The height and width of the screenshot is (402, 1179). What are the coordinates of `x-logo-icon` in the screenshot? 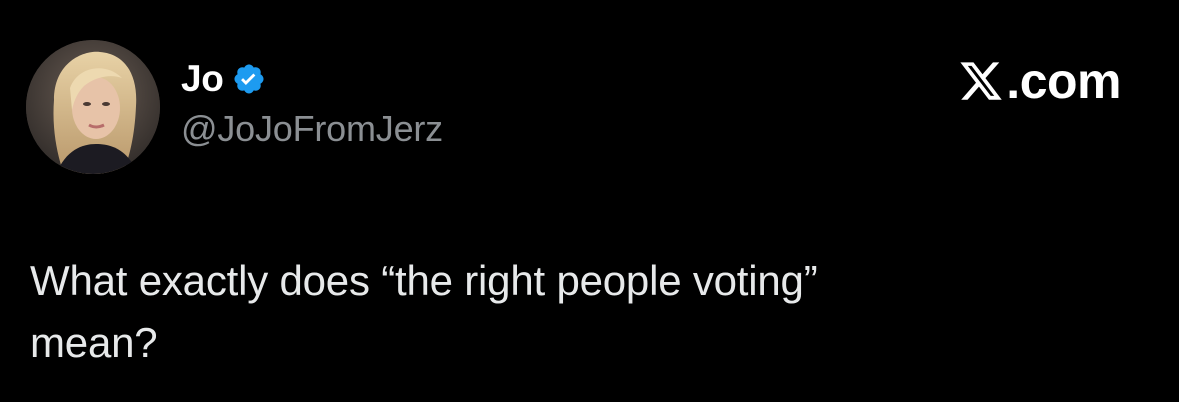 It's located at (981, 81).